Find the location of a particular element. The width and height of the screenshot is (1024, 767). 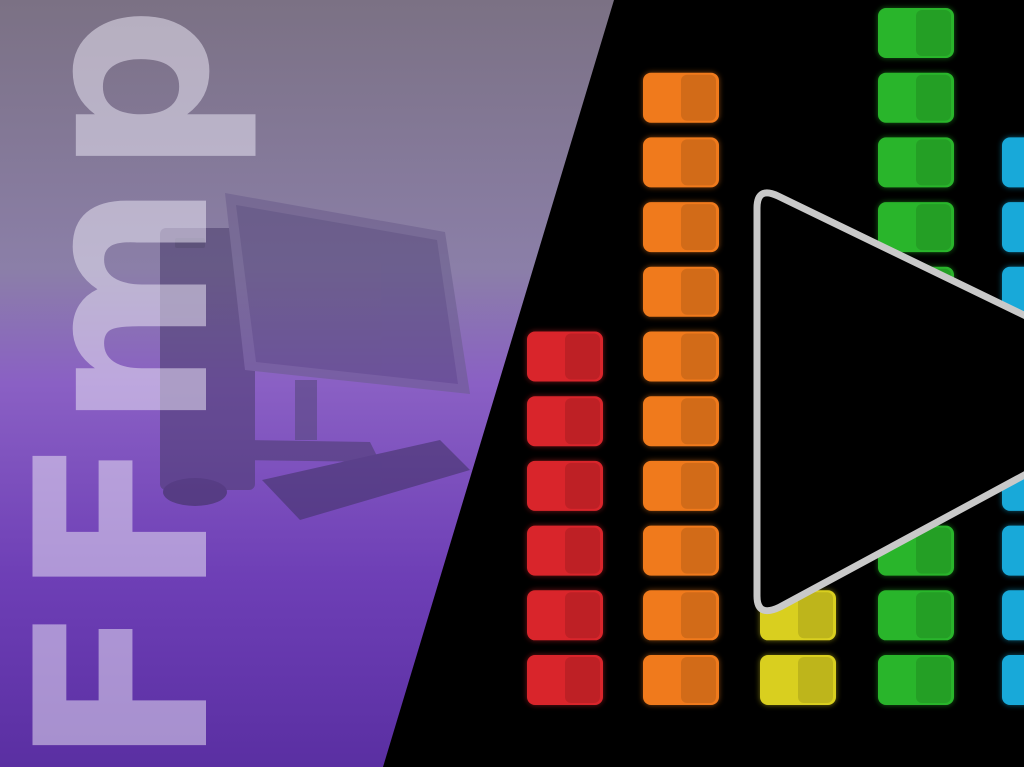

desktop-computer-icon is located at coordinates (315, 356).